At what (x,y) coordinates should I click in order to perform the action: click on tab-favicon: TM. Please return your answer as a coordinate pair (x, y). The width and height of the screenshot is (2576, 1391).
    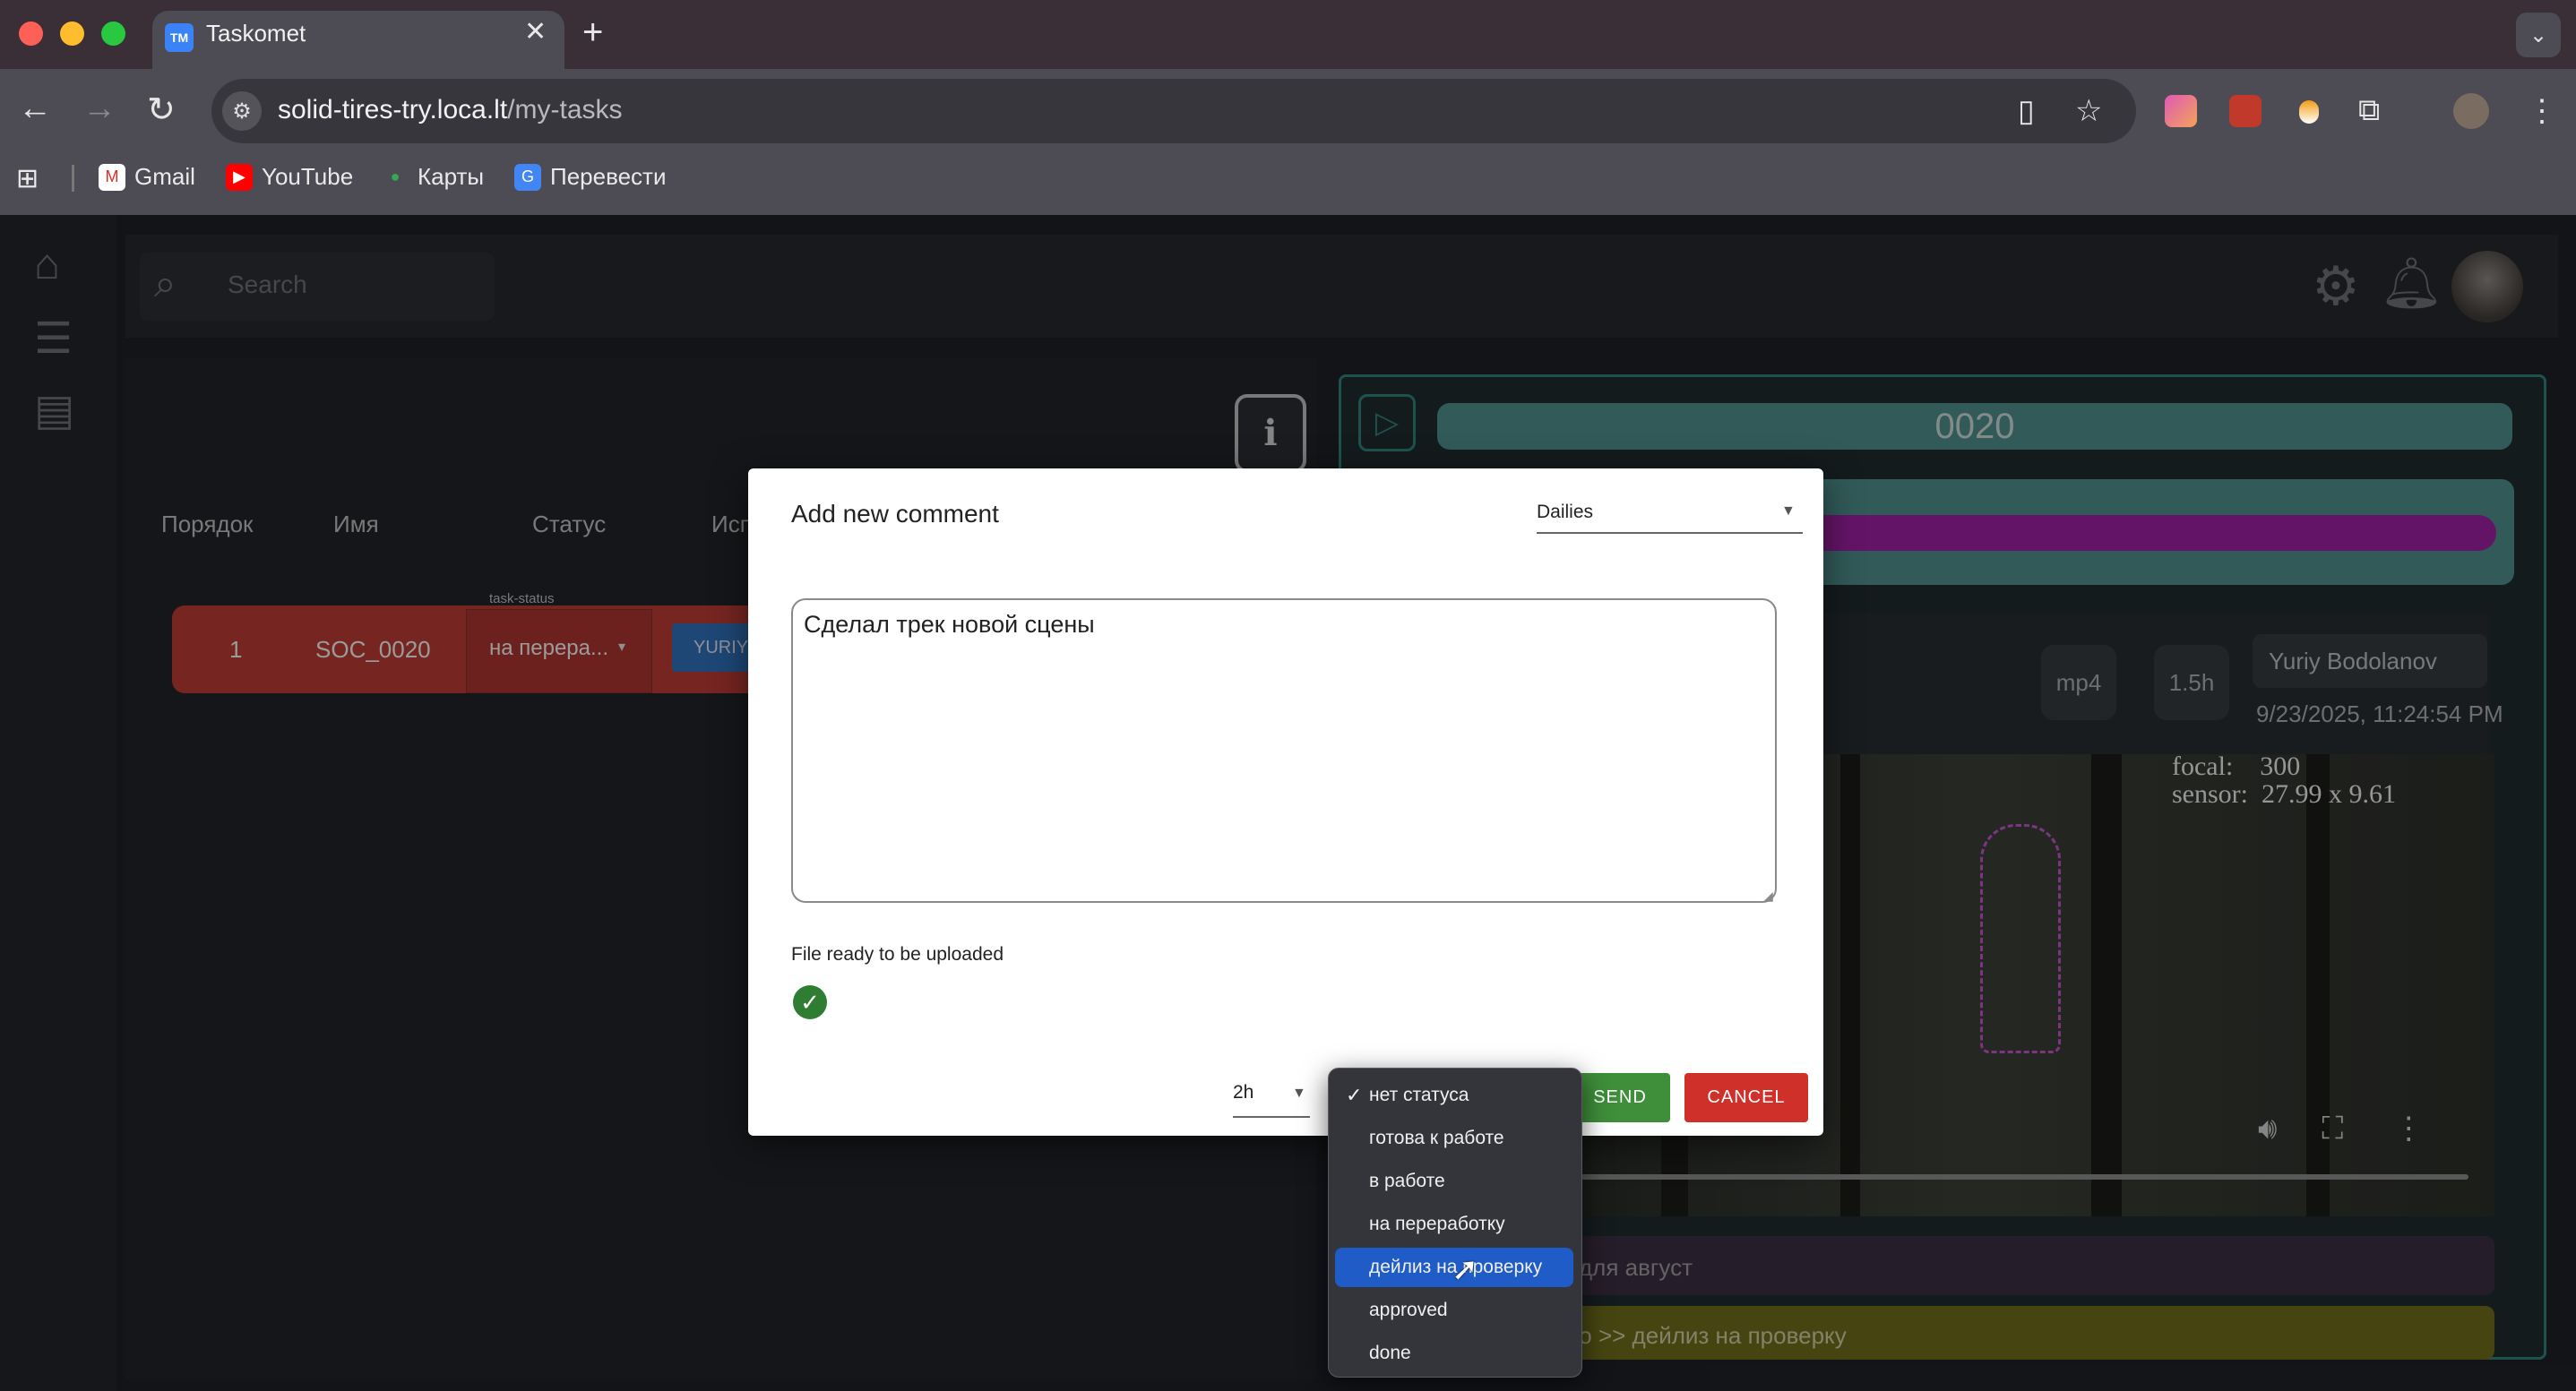
    Looking at the image, I should click on (180, 37).